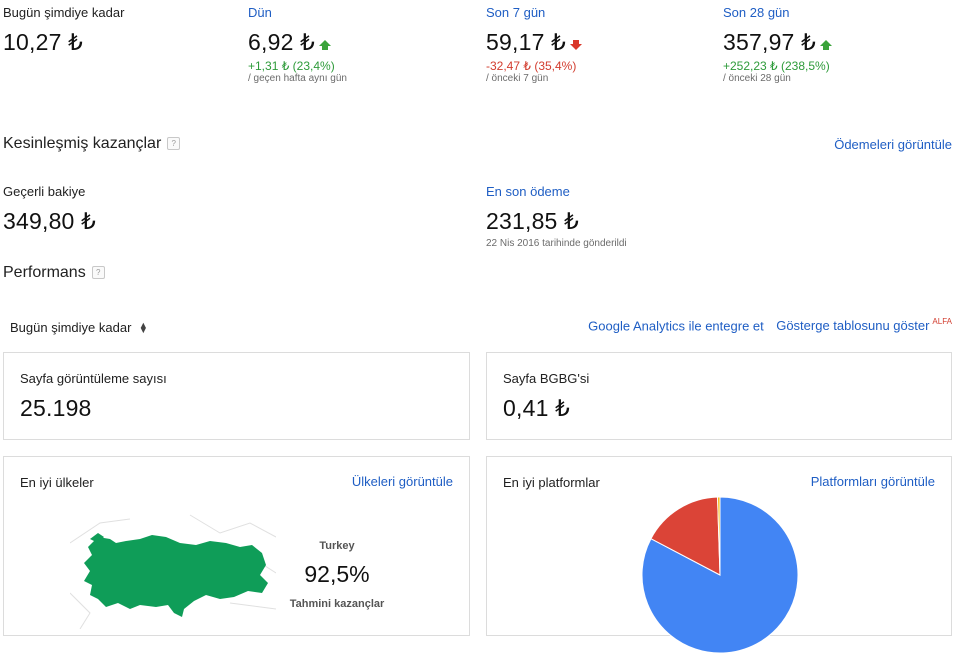 Image resolution: width=954 pixels, height=655 pixels. What do you see at coordinates (676, 325) in the screenshot?
I see `analytics-link: Google Analytics ile entegre et` at bounding box center [676, 325].